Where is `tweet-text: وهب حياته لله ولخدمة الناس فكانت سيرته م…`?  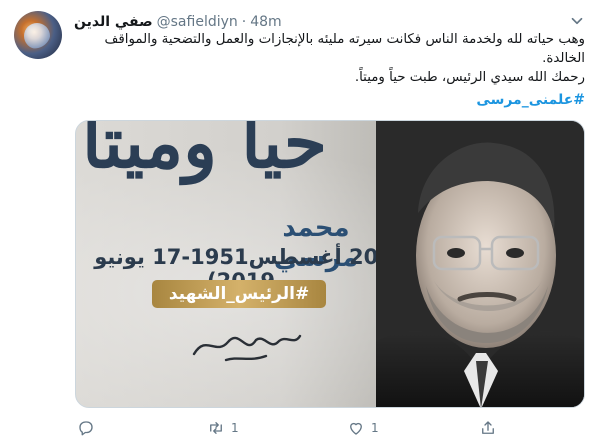
tweet-text: وهب حياته لله ولخدمة الناس فكانت سيرته م… is located at coordinates (330, 58).